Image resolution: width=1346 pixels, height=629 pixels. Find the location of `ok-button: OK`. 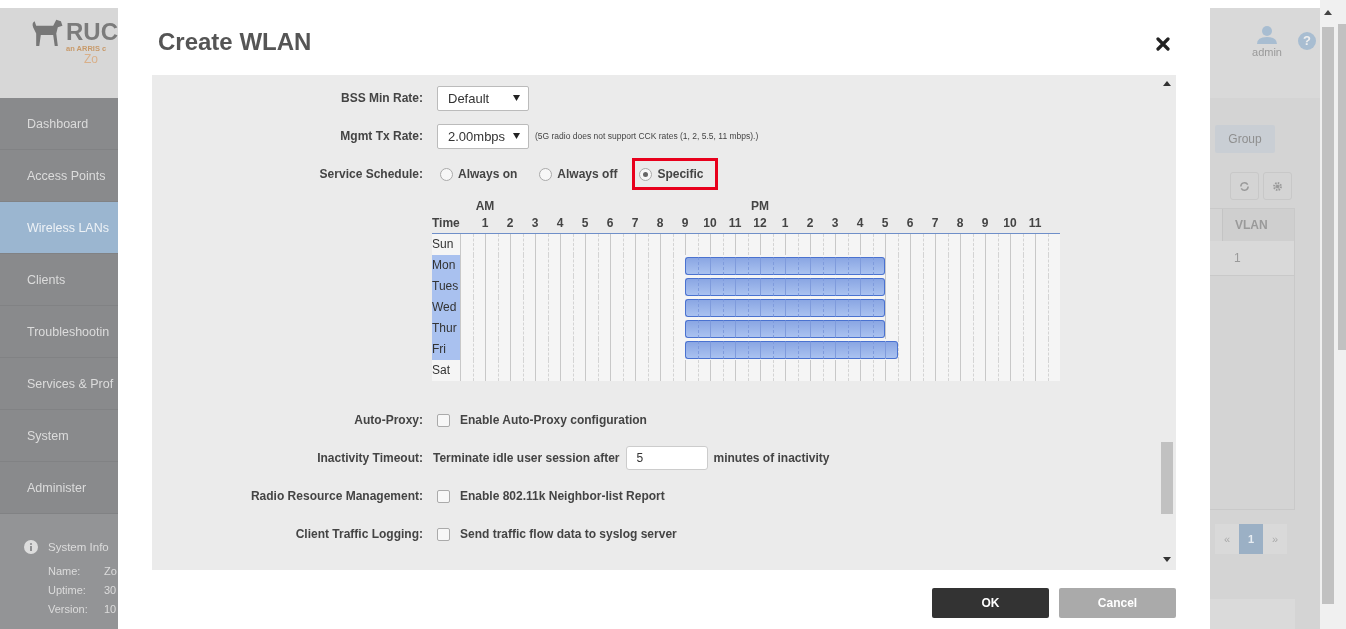

ok-button: OK is located at coordinates (990, 603).